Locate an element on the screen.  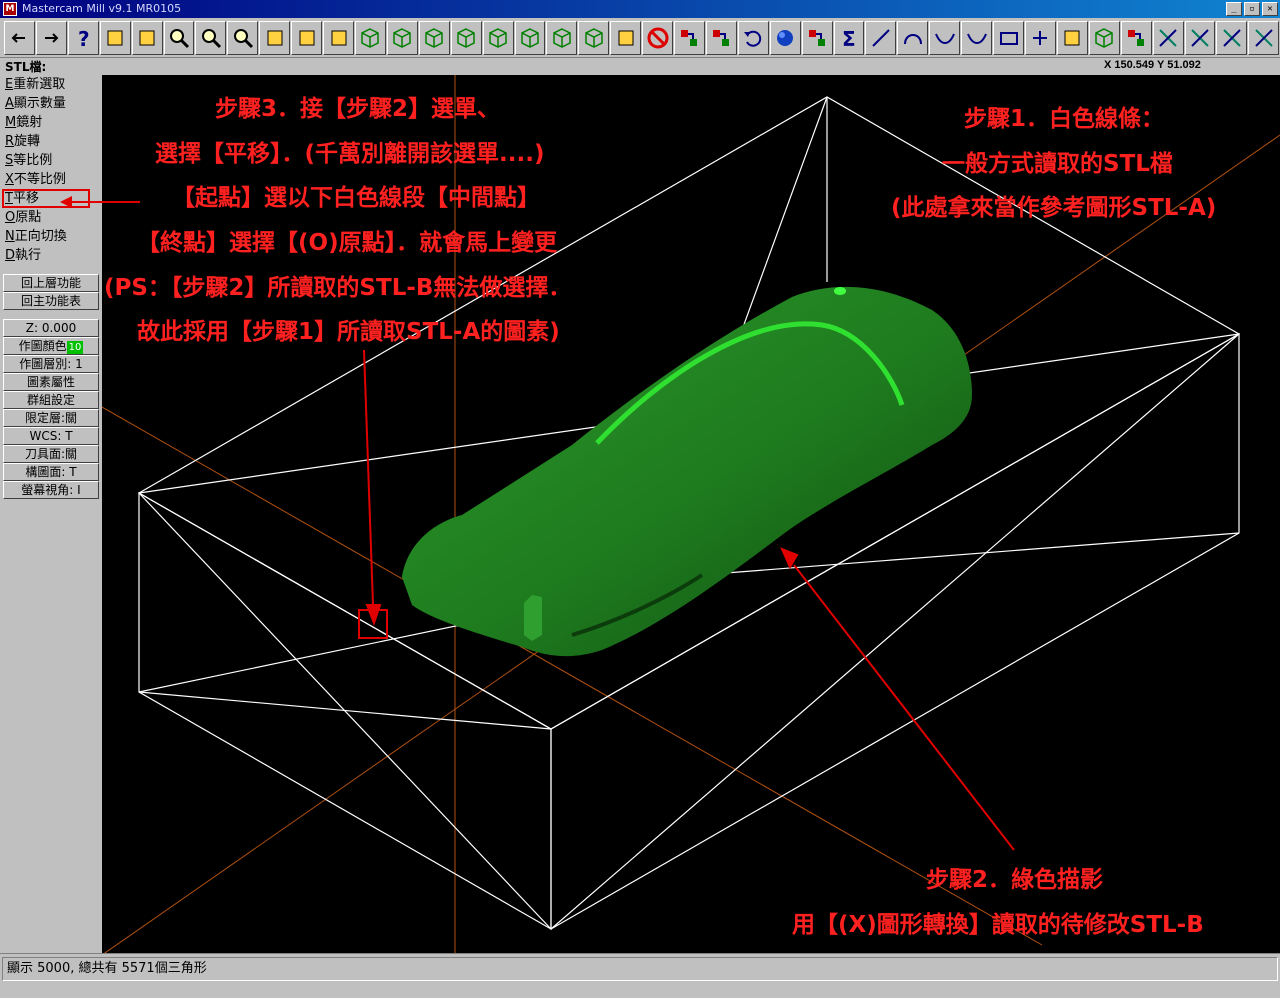
app-icon: M is located at coordinates (10, 9).